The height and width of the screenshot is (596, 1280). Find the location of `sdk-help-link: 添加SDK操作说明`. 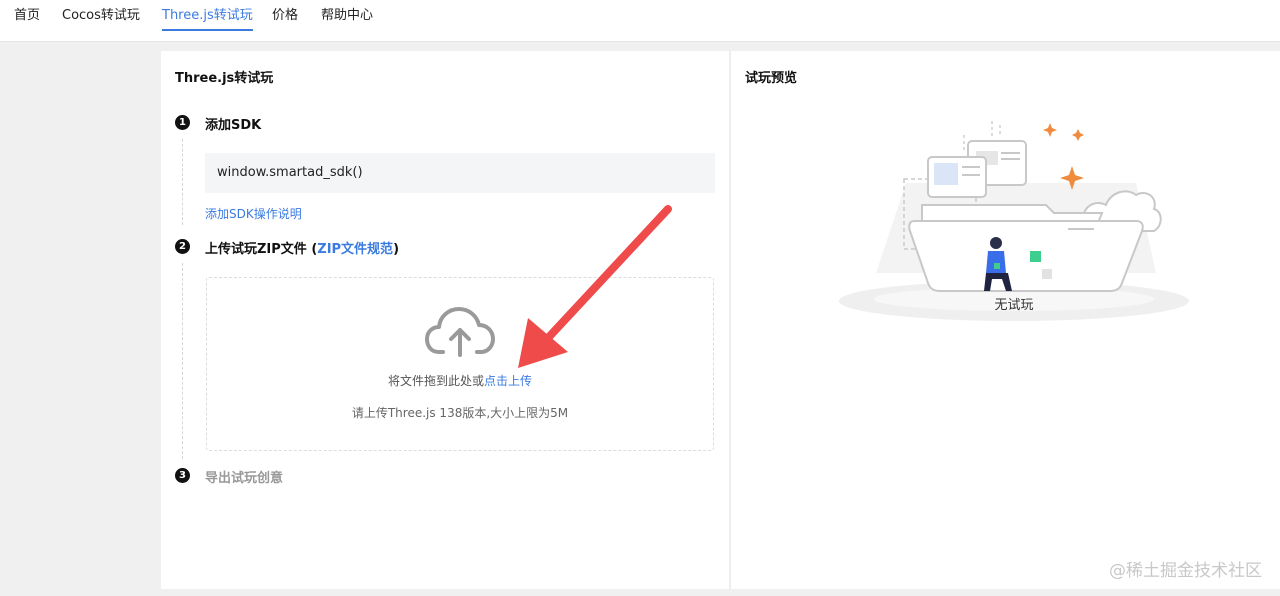

sdk-help-link: 添加SDK操作说明 is located at coordinates (253, 213).